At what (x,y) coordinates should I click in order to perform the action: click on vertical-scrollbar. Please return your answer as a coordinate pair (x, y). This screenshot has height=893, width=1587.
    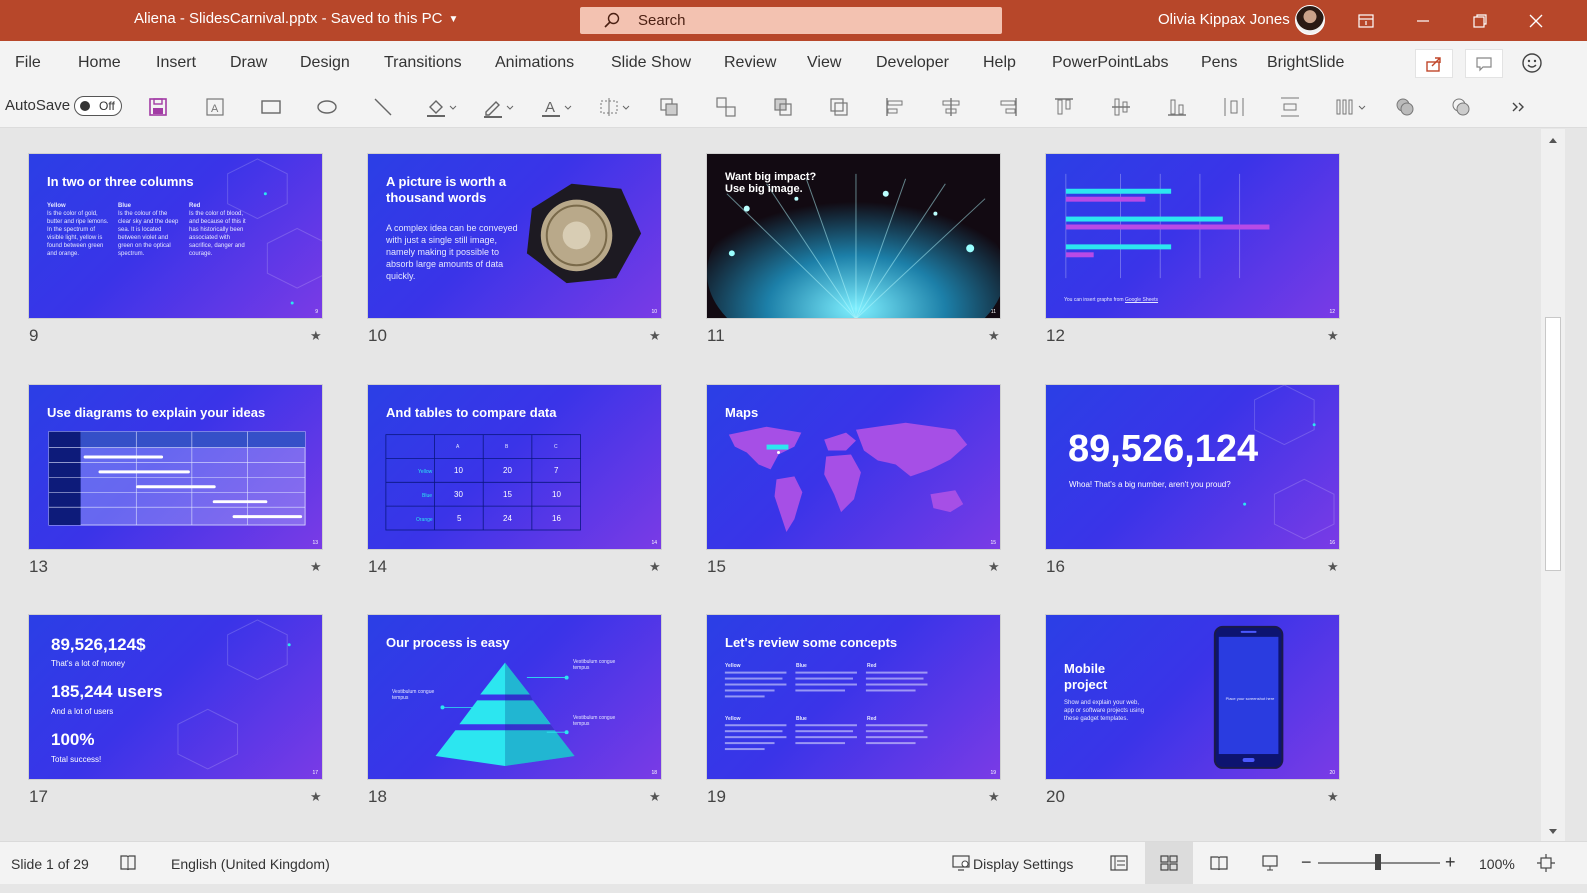
    Looking at the image, I should click on (1553, 485).